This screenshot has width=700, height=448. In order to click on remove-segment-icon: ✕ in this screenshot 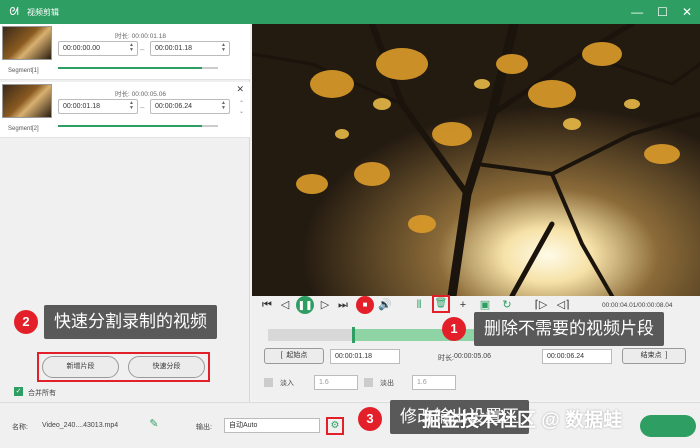, I will do `click(240, 89)`.